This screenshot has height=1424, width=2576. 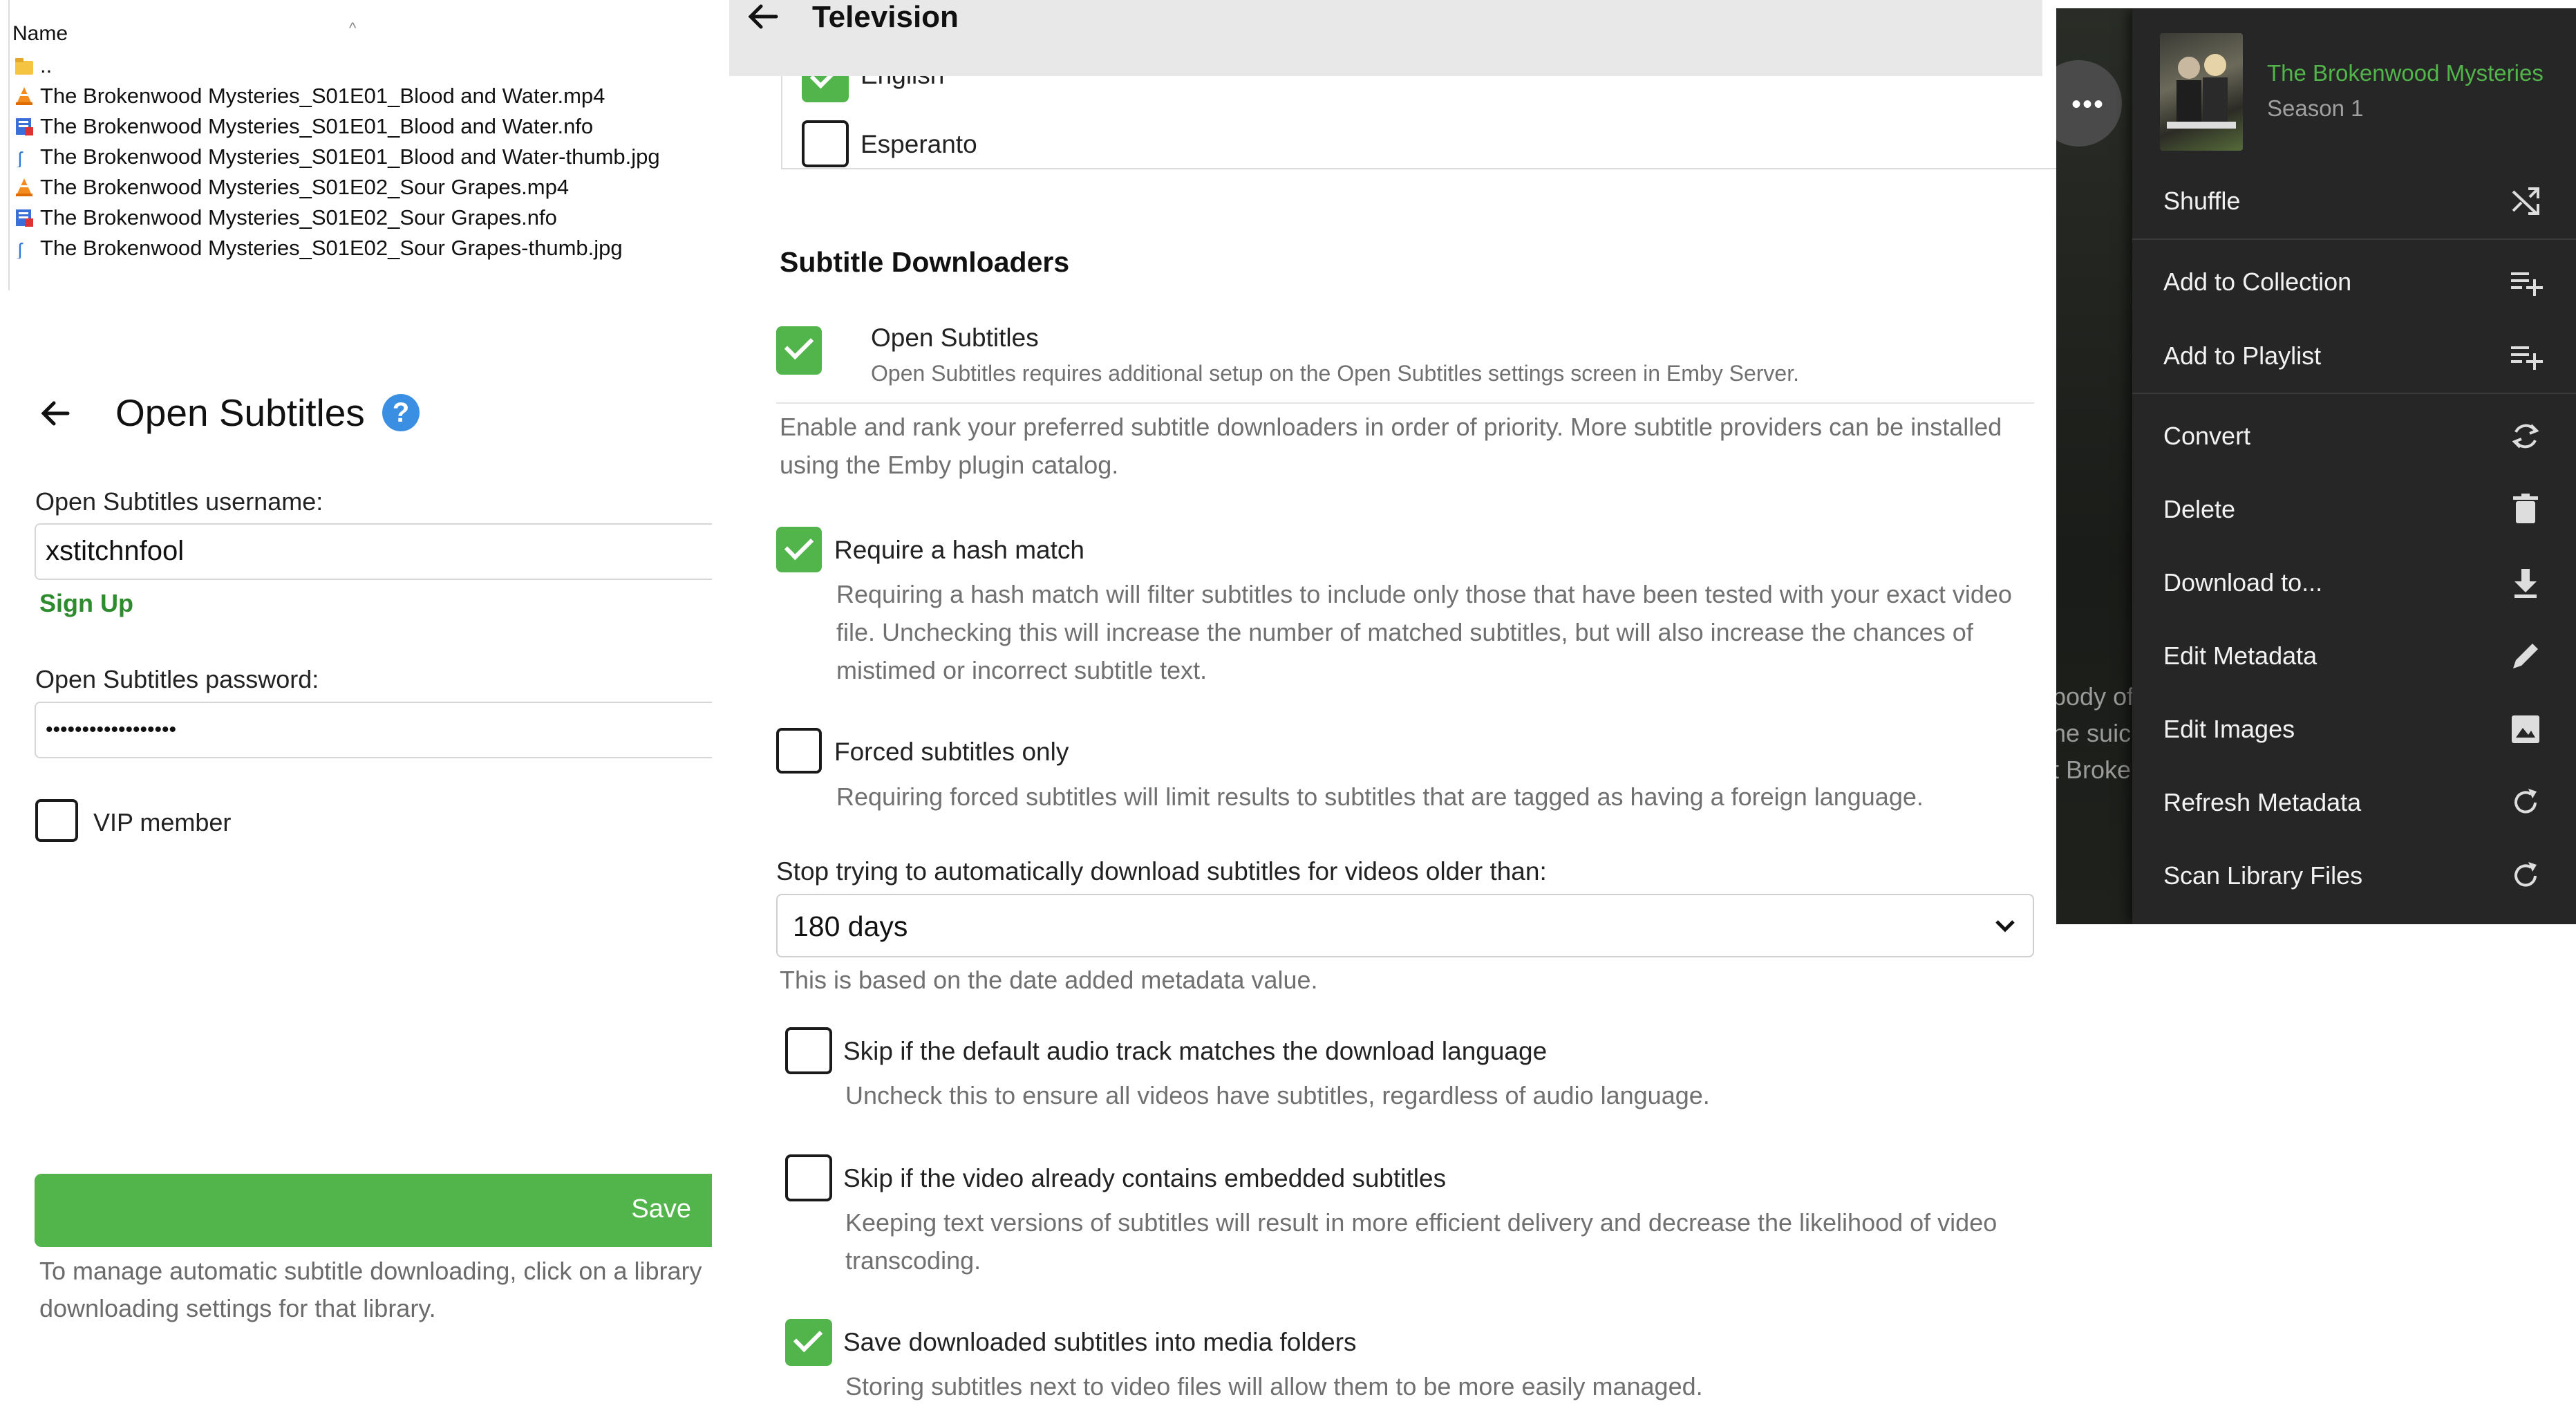 I want to click on password-label: Open Subtitles password:, so click(x=177, y=679).